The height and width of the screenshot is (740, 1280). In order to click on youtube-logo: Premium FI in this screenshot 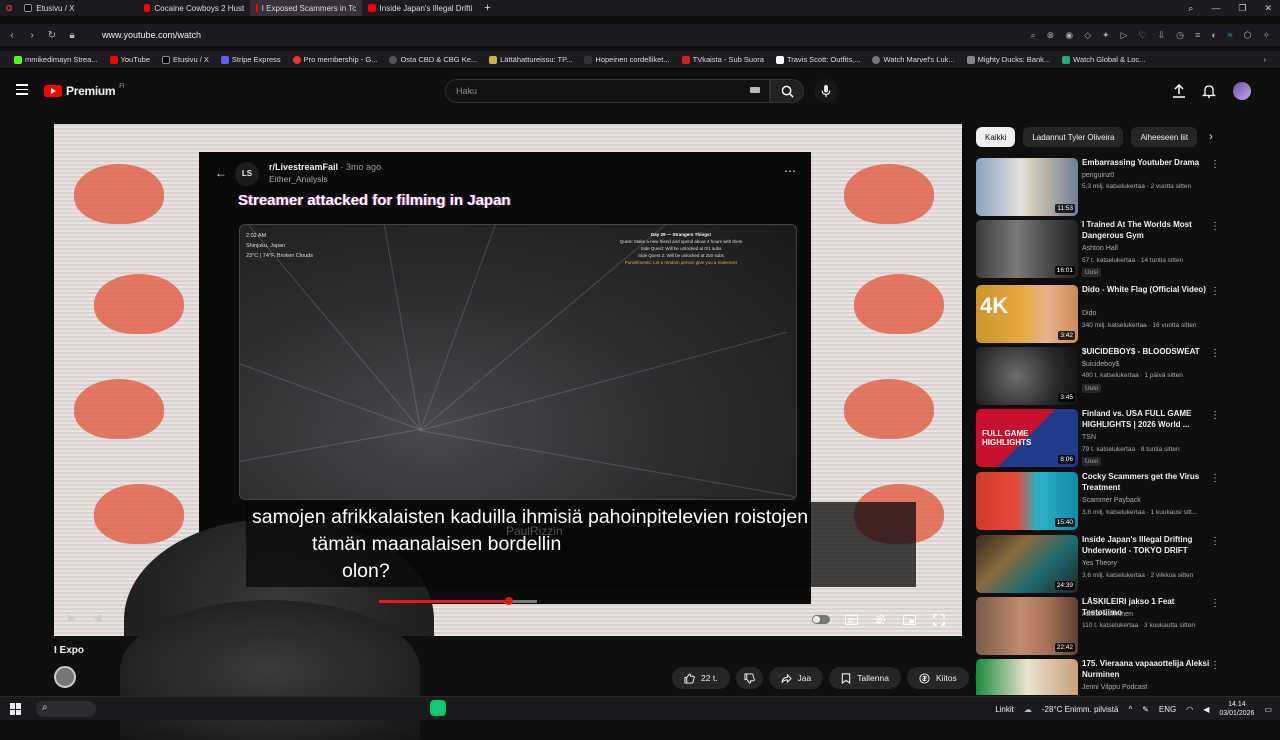, I will do `click(84, 91)`.